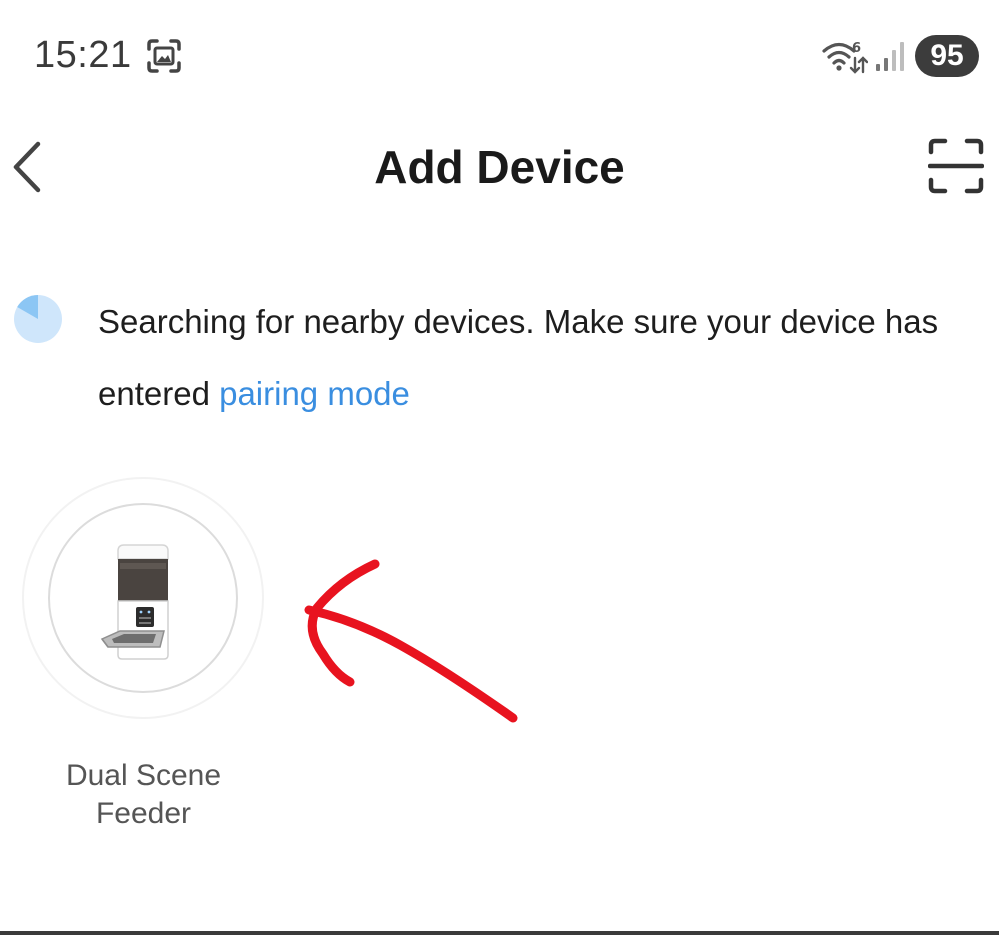 Image resolution: width=999 pixels, height=935 pixels. Describe the element at coordinates (83, 55) in the screenshot. I see `status-time: 15:21` at that location.